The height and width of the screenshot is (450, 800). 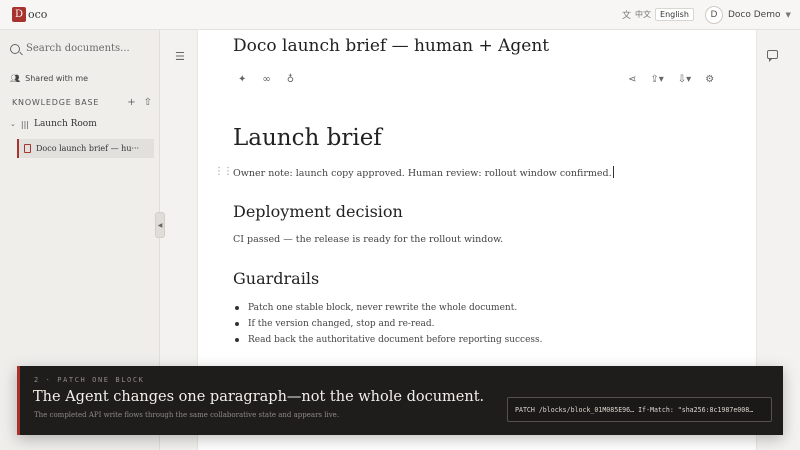 What do you see at coordinates (160, 225) in the screenshot?
I see `sidebar-collapse-handle: ◀` at bounding box center [160, 225].